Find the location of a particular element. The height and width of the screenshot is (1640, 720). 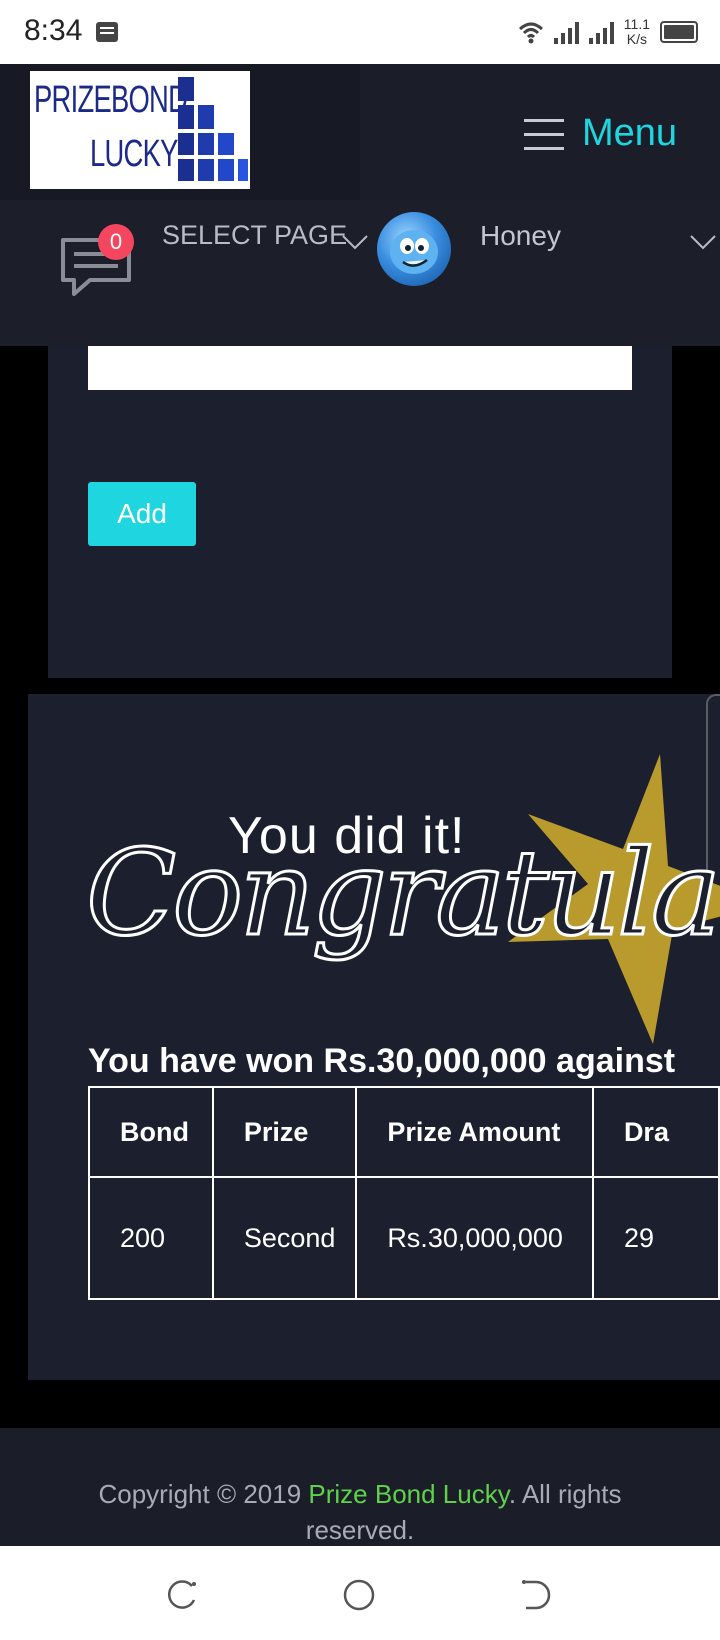

status-icons: 11.1 K/s is located at coordinates (608, 32).